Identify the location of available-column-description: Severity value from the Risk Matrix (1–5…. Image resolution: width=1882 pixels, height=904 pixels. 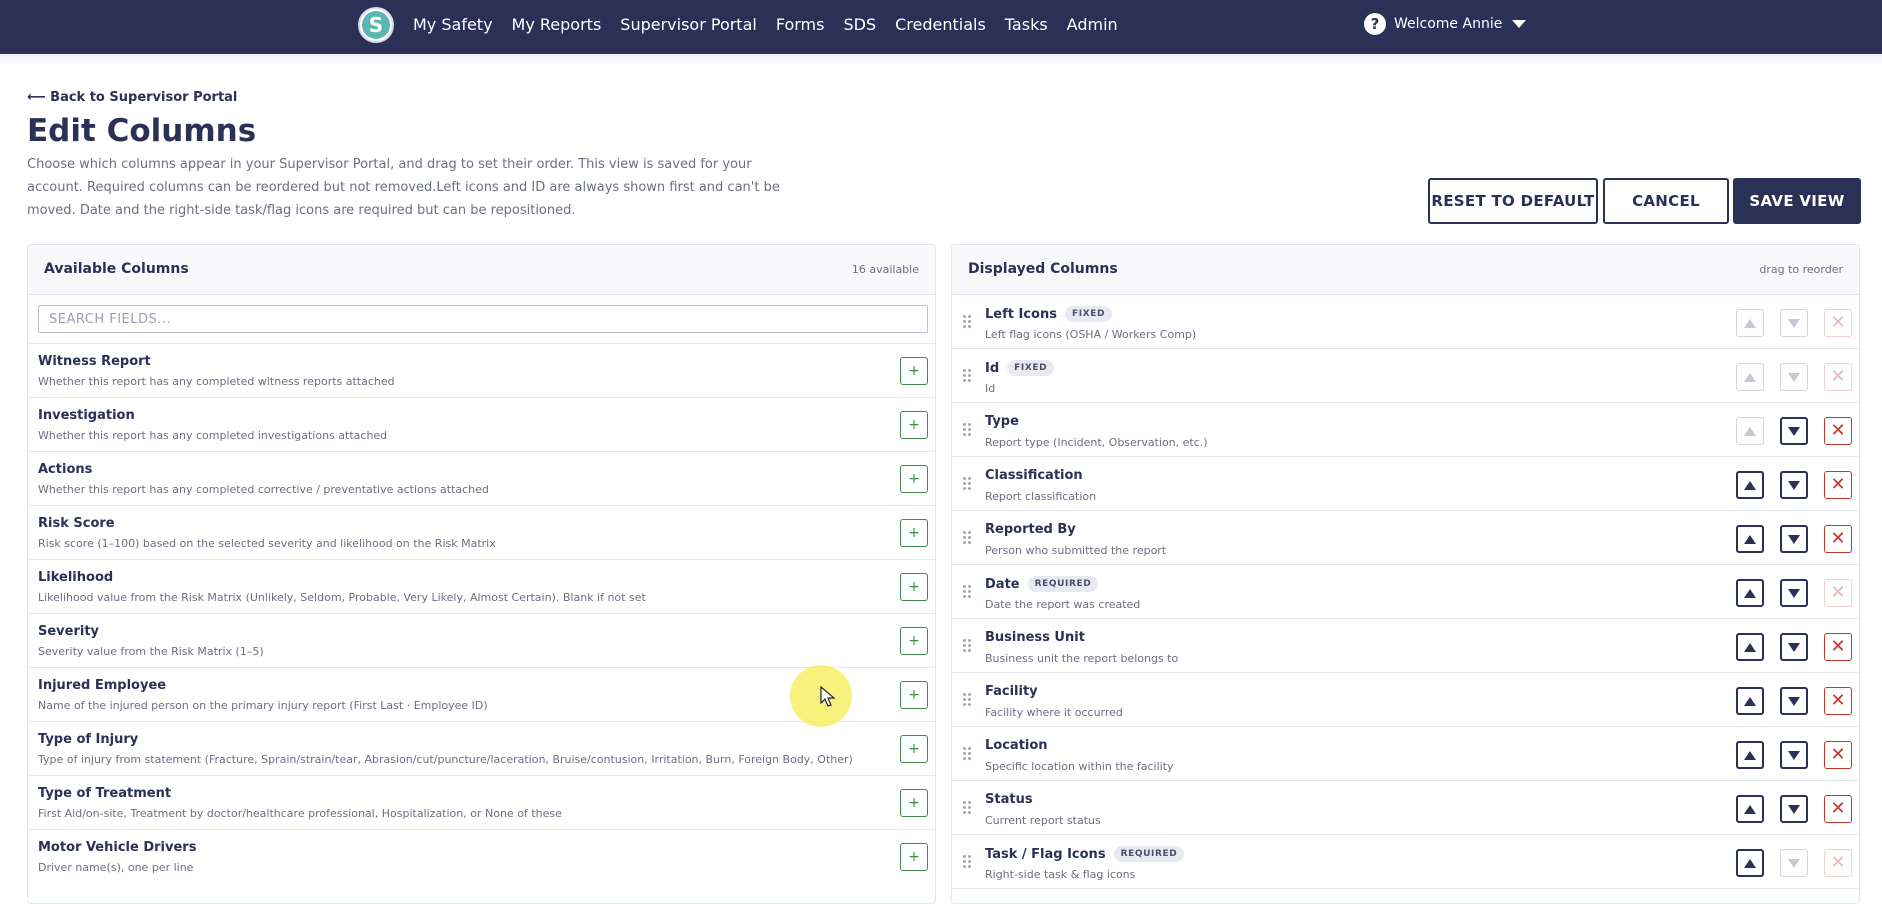
(151, 651).